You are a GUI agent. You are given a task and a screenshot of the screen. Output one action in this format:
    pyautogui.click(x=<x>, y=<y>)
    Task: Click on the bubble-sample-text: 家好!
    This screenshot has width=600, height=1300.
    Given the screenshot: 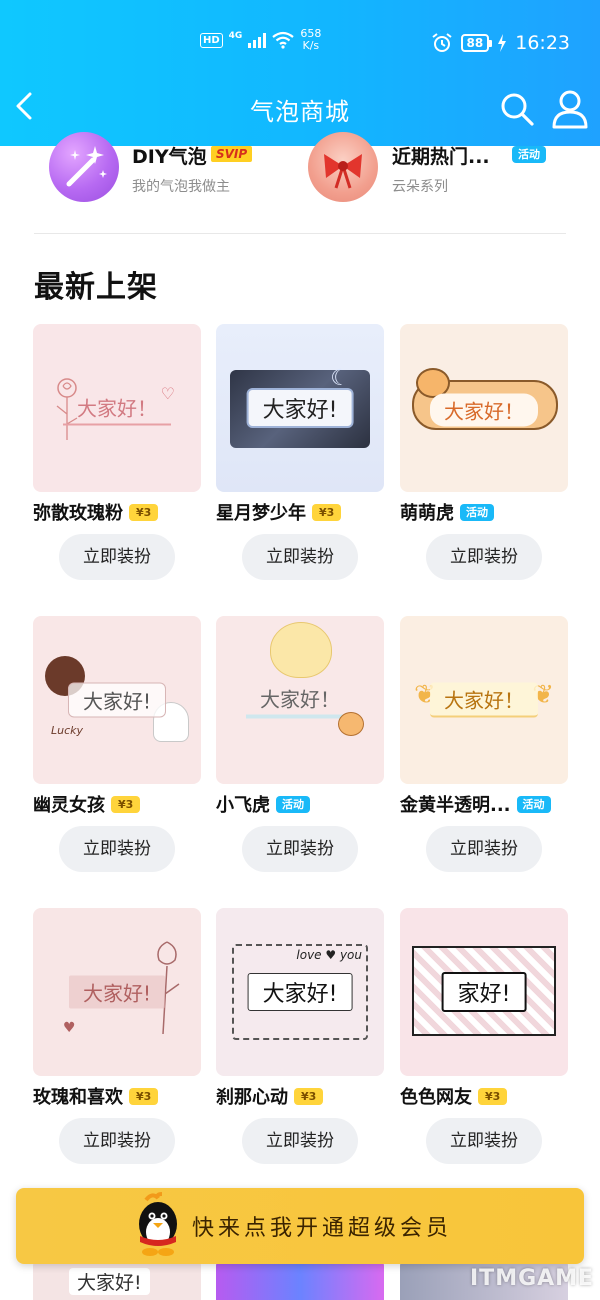 What is the action you would take?
    pyautogui.click(x=484, y=992)
    